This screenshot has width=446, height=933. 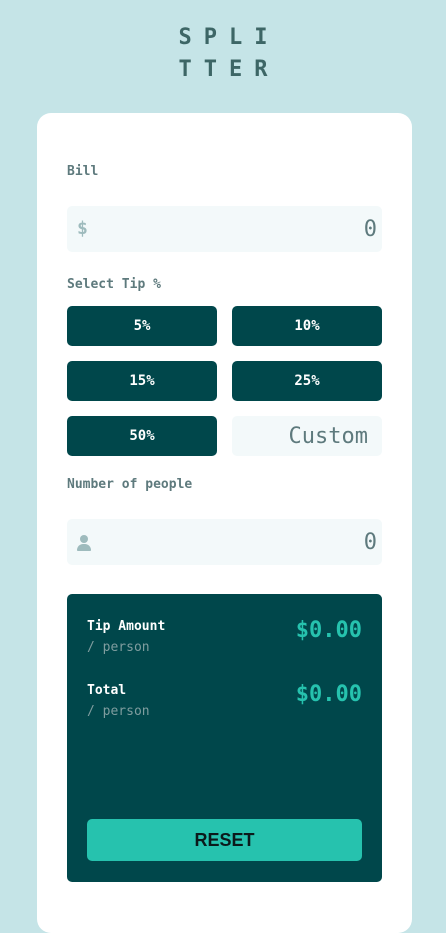 I want to click on tip-5-button: 5%, so click(x=142, y=326).